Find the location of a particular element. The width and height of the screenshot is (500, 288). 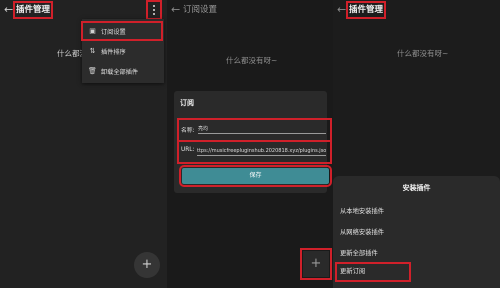

menu-item-subscription-settings: ▣ 订阅设置 is located at coordinates (122, 31).